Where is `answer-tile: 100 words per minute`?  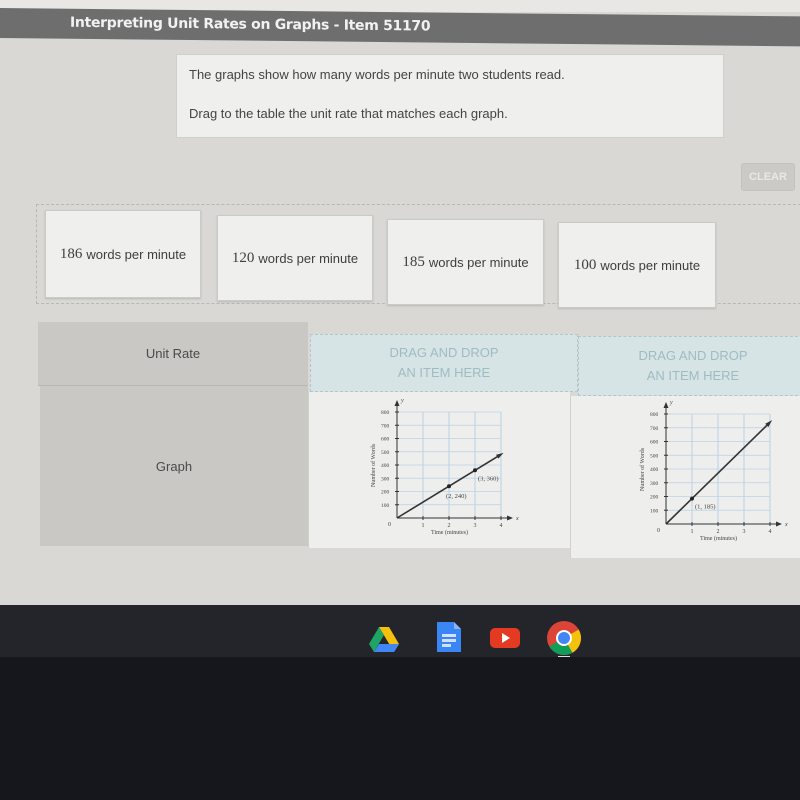 answer-tile: 100 words per minute is located at coordinates (637, 265).